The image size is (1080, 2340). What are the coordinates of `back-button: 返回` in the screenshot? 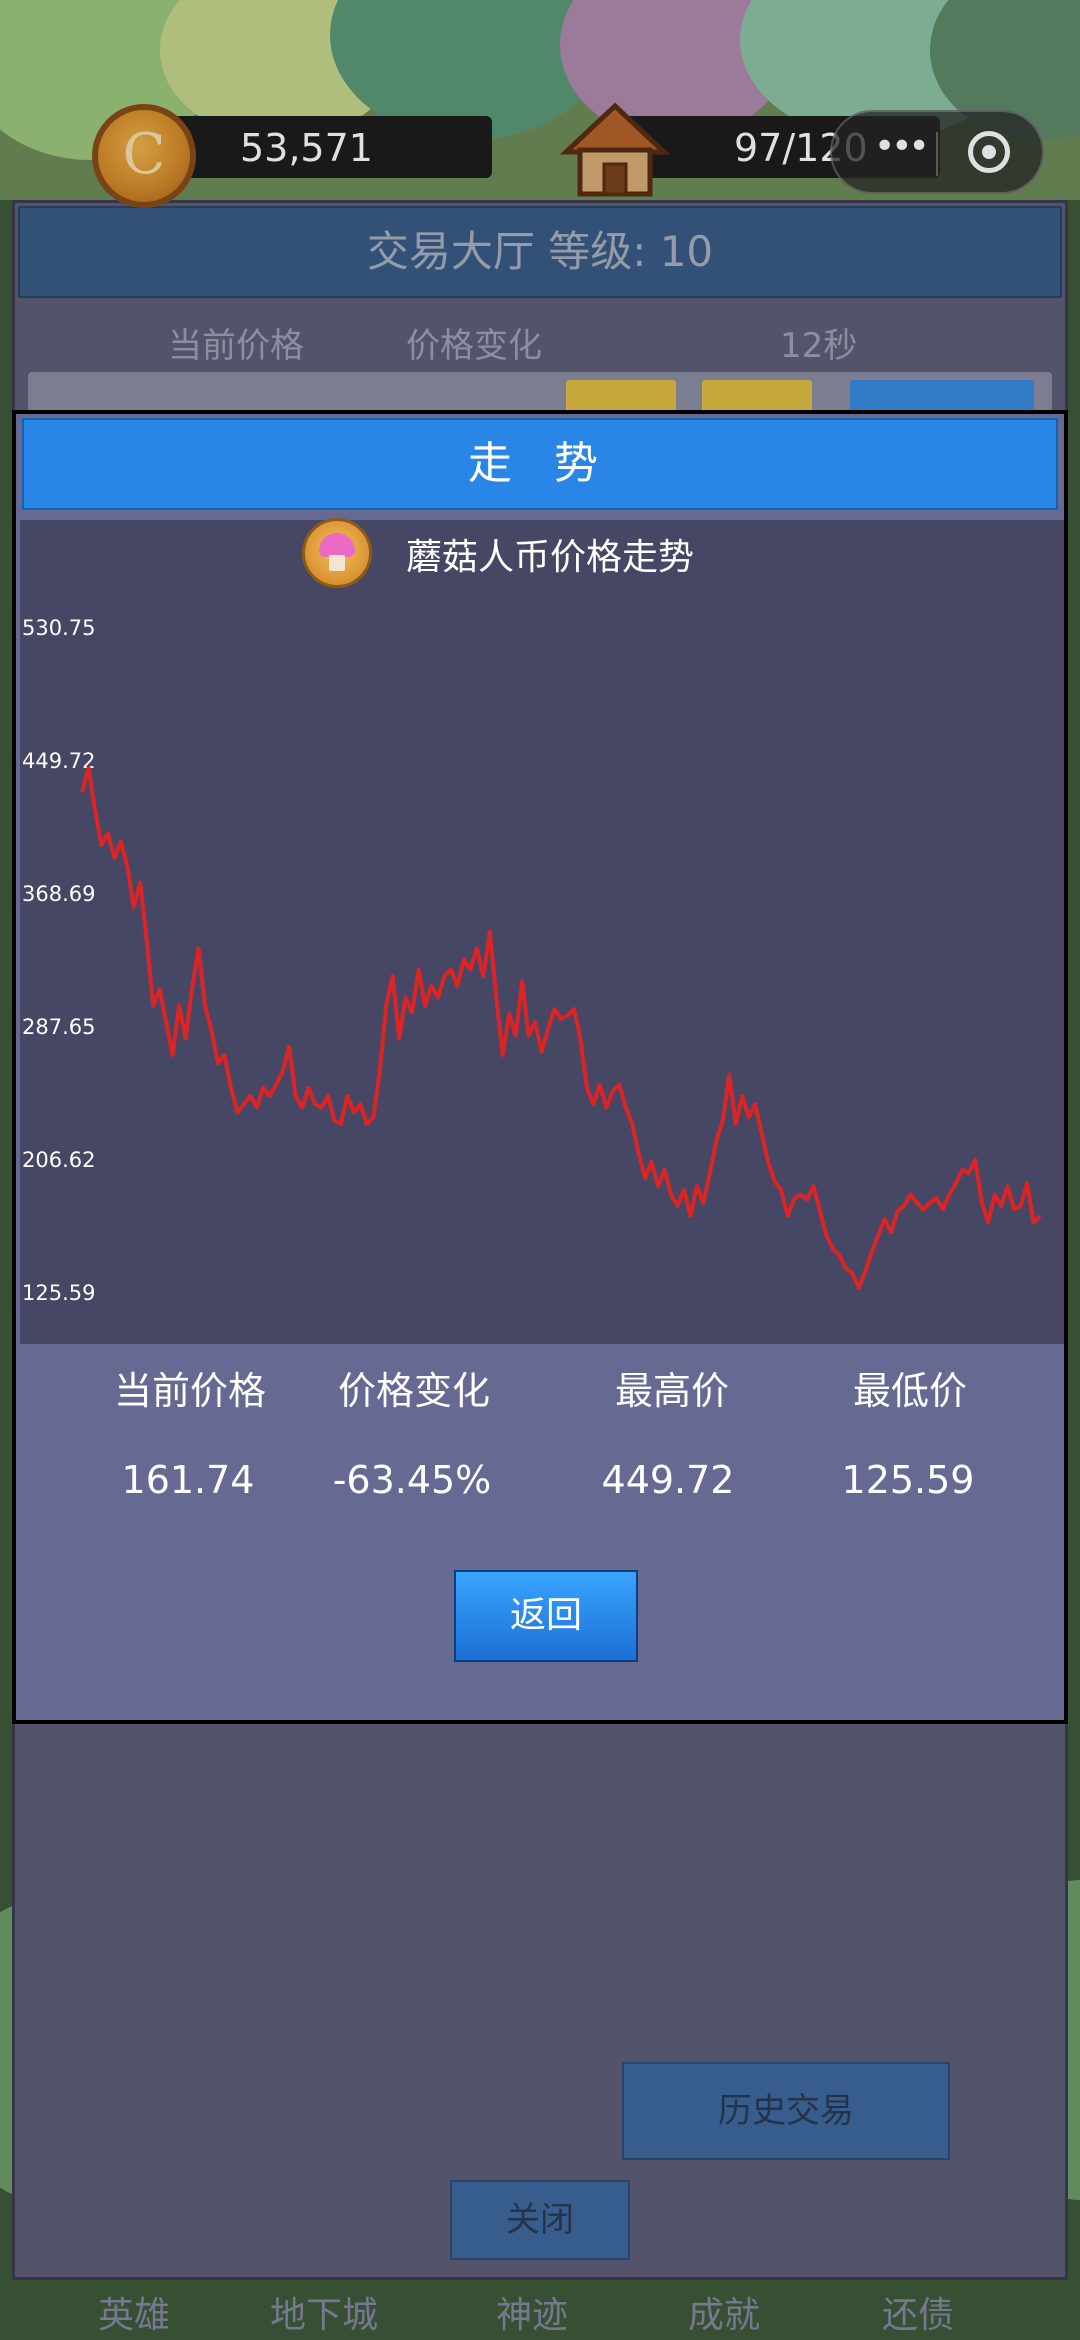 It's located at (546, 1616).